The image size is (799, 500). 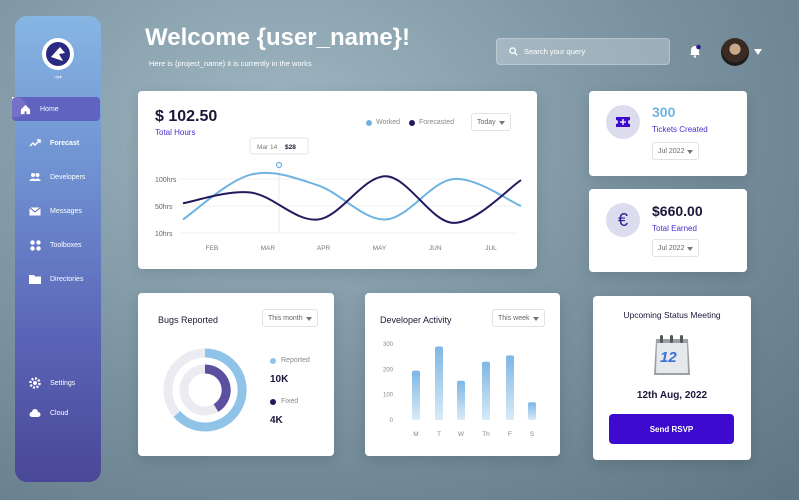 What do you see at coordinates (735, 52) in the screenshot?
I see `user-avatar` at bounding box center [735, 52].